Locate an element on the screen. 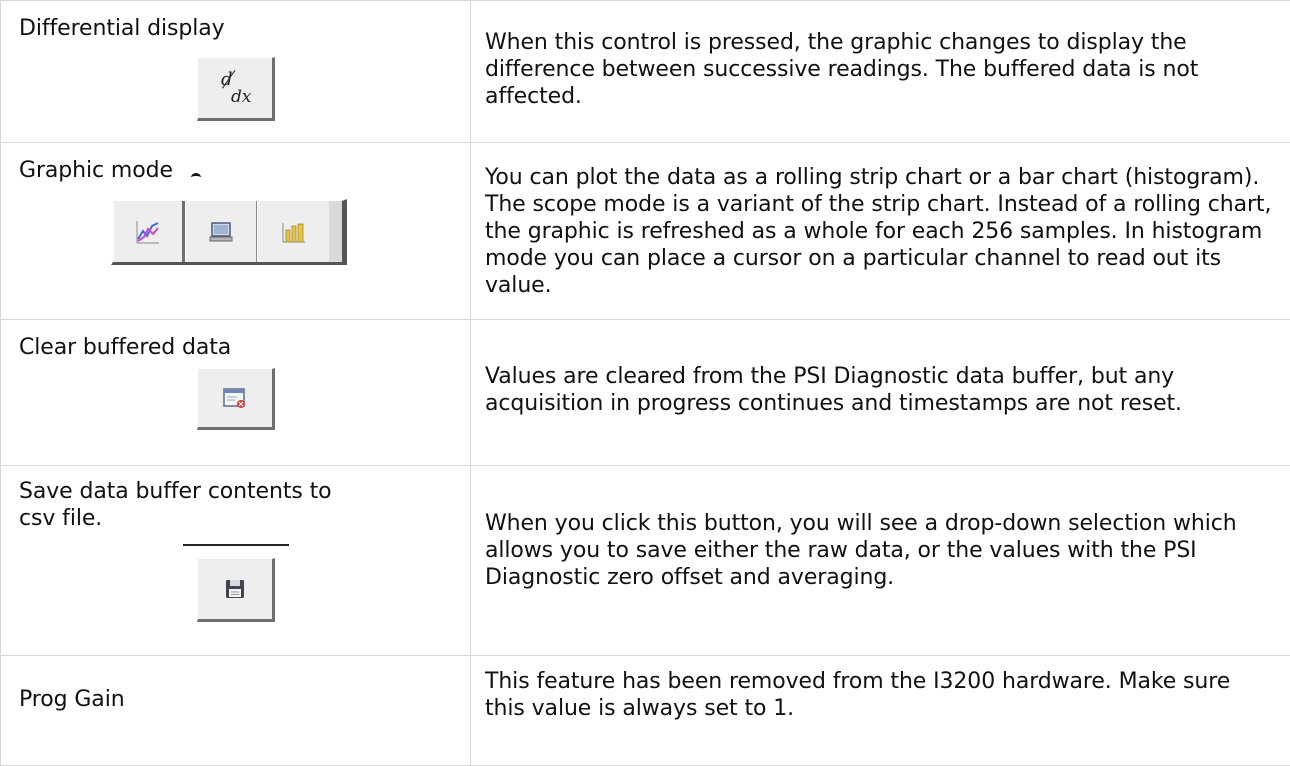 The height and width of the screenshot is (766, 1290). save-csv-button is located at coordinates (236, 590).